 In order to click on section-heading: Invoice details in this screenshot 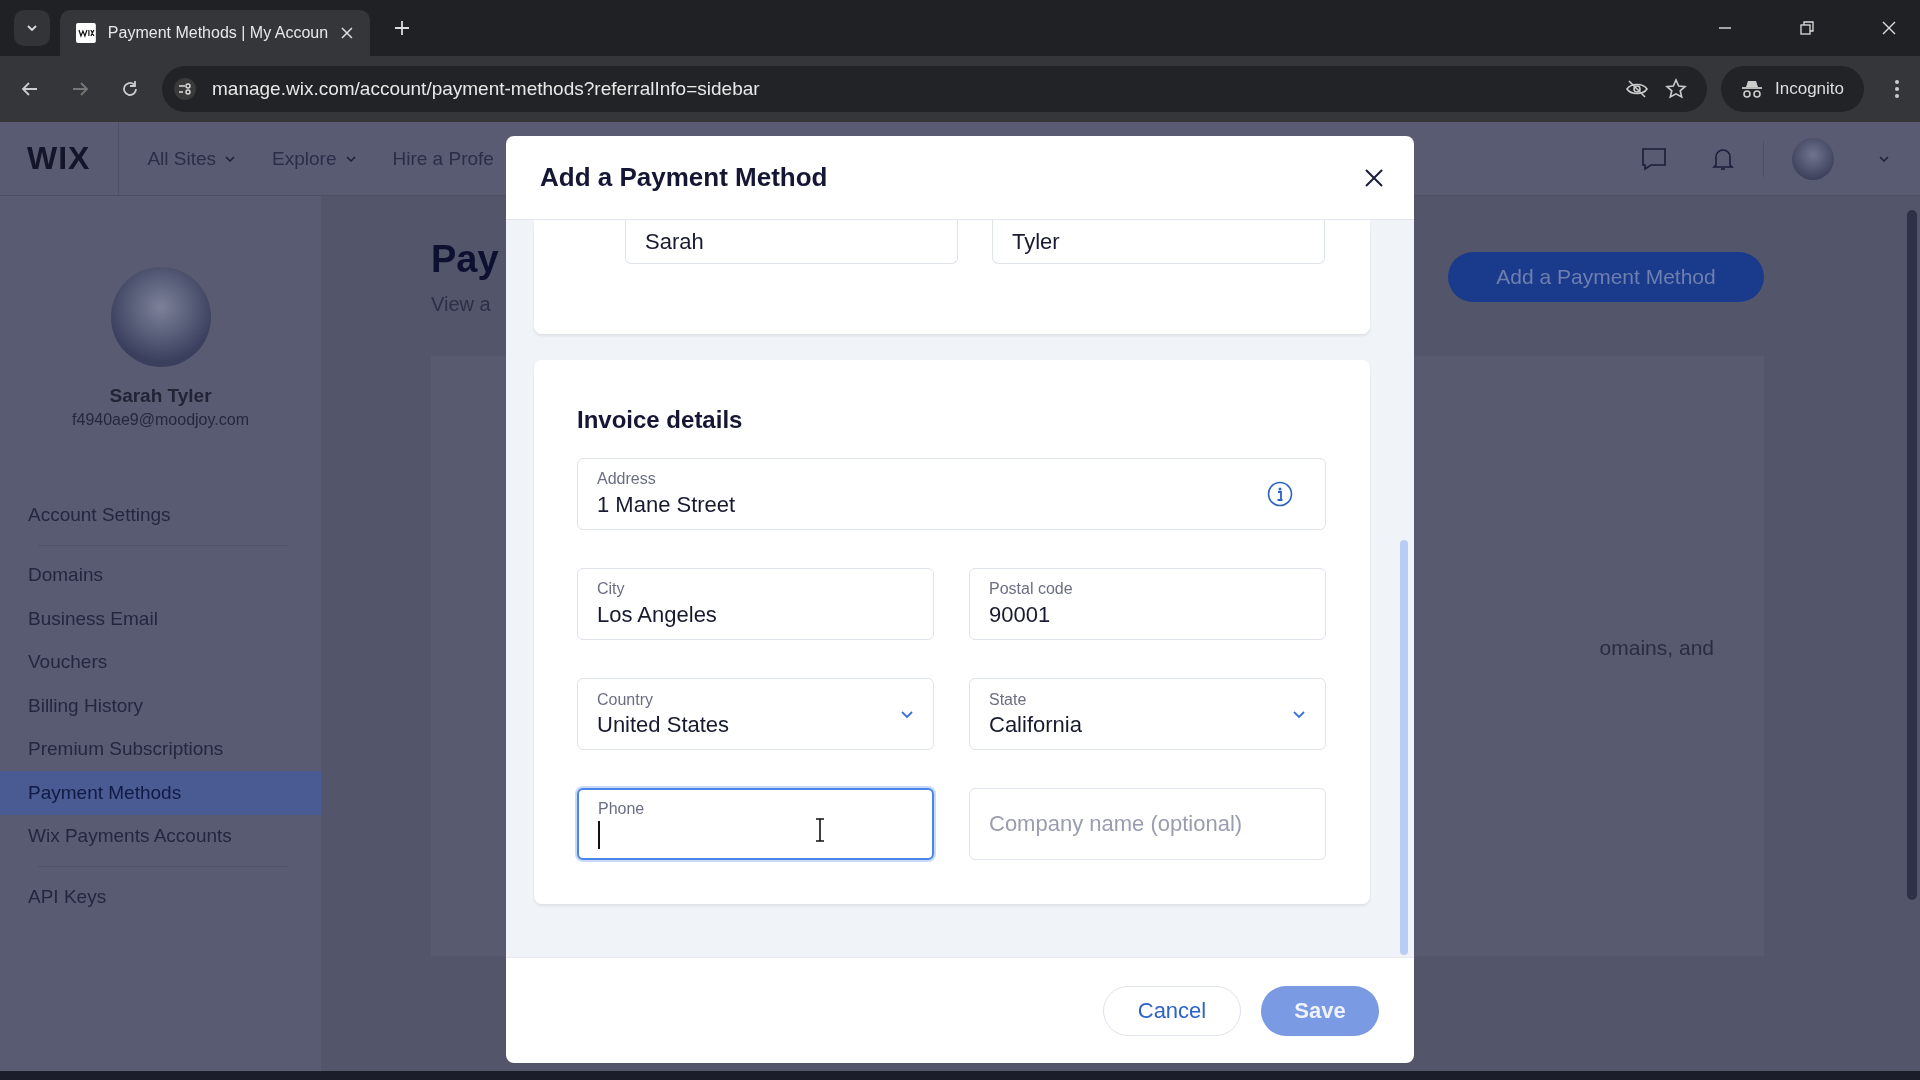, I will do `click(660, 420)`.